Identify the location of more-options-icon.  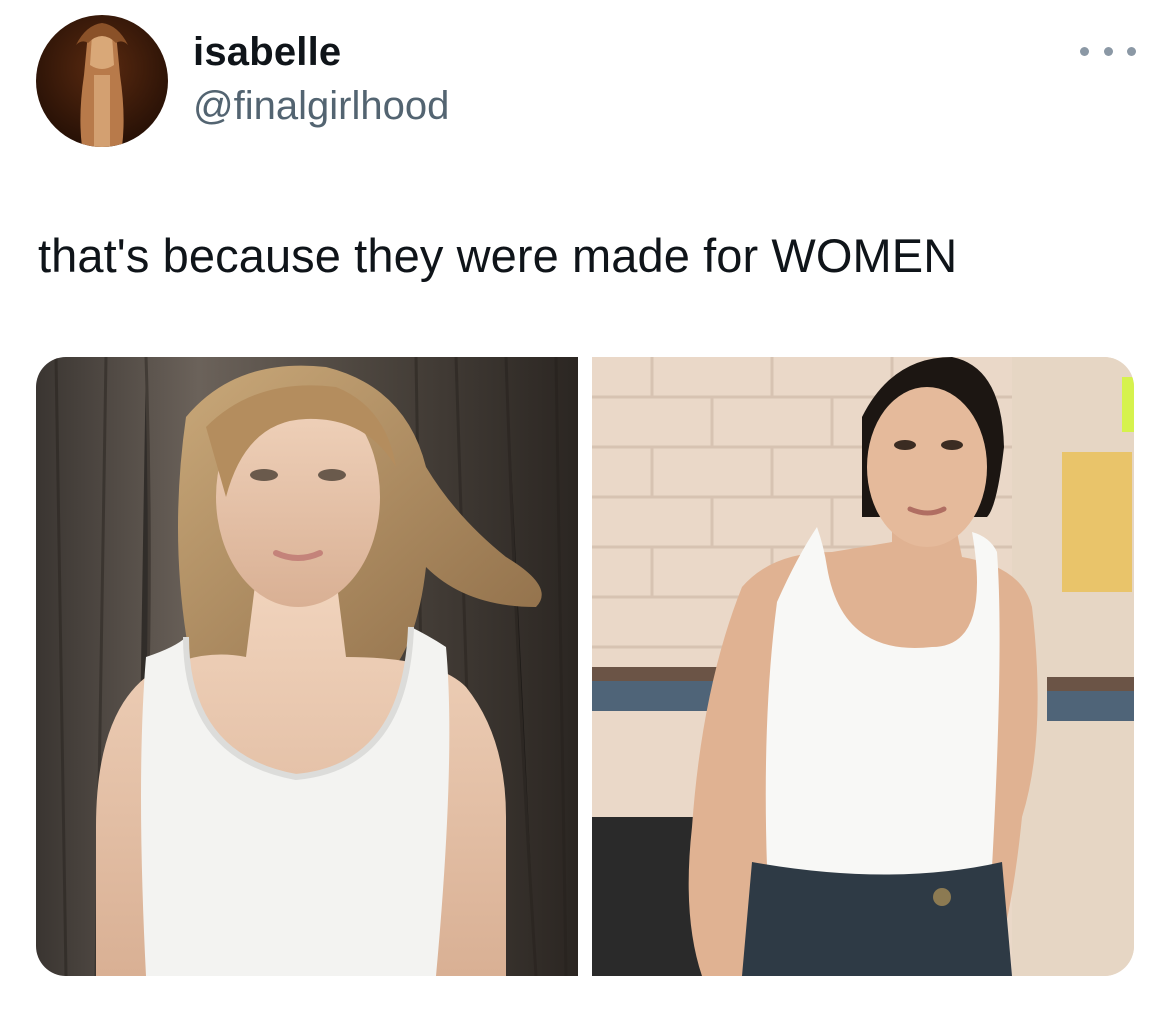
(1108, 51).